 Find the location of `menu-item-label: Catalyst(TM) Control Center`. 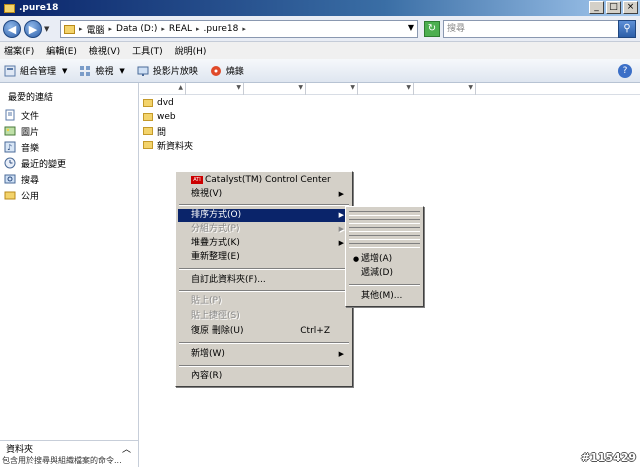

menu-item-label: Catalyst(TM) Control Center is located at coordinates (268, 180).